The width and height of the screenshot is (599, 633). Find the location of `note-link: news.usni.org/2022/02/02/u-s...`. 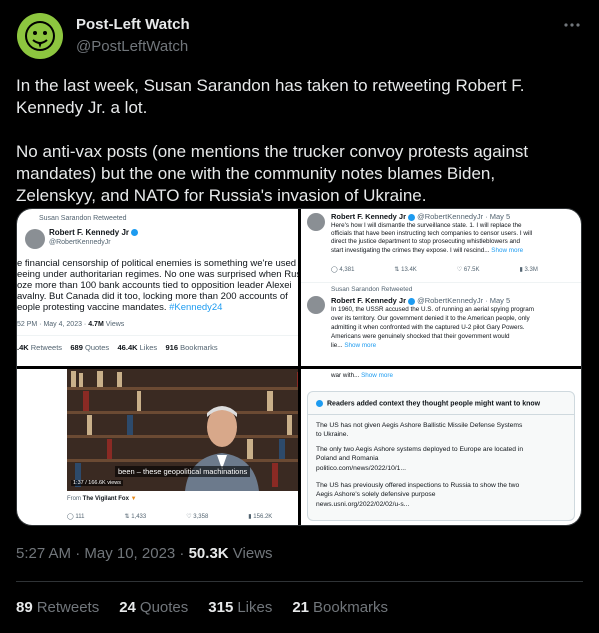

note-link: news.usni.org/2022/02/02/u-s... is located at coordinates (363, 504).